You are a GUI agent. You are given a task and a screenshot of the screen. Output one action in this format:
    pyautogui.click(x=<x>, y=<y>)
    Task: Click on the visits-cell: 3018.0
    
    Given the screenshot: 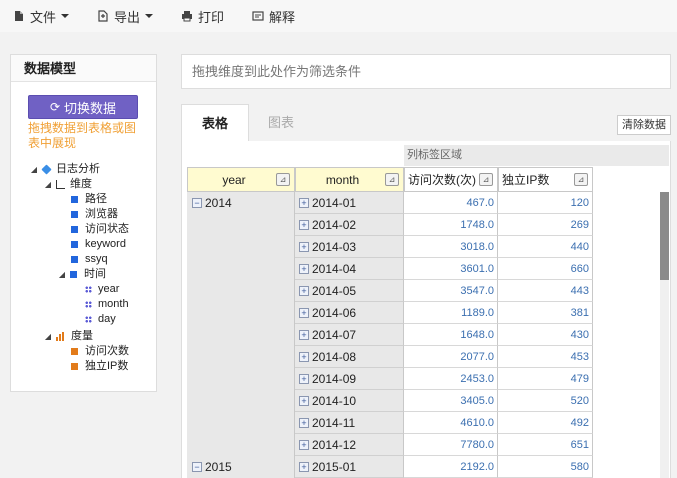 What is the action you would take?
    pyautogui.click(x=451, y=247)
    